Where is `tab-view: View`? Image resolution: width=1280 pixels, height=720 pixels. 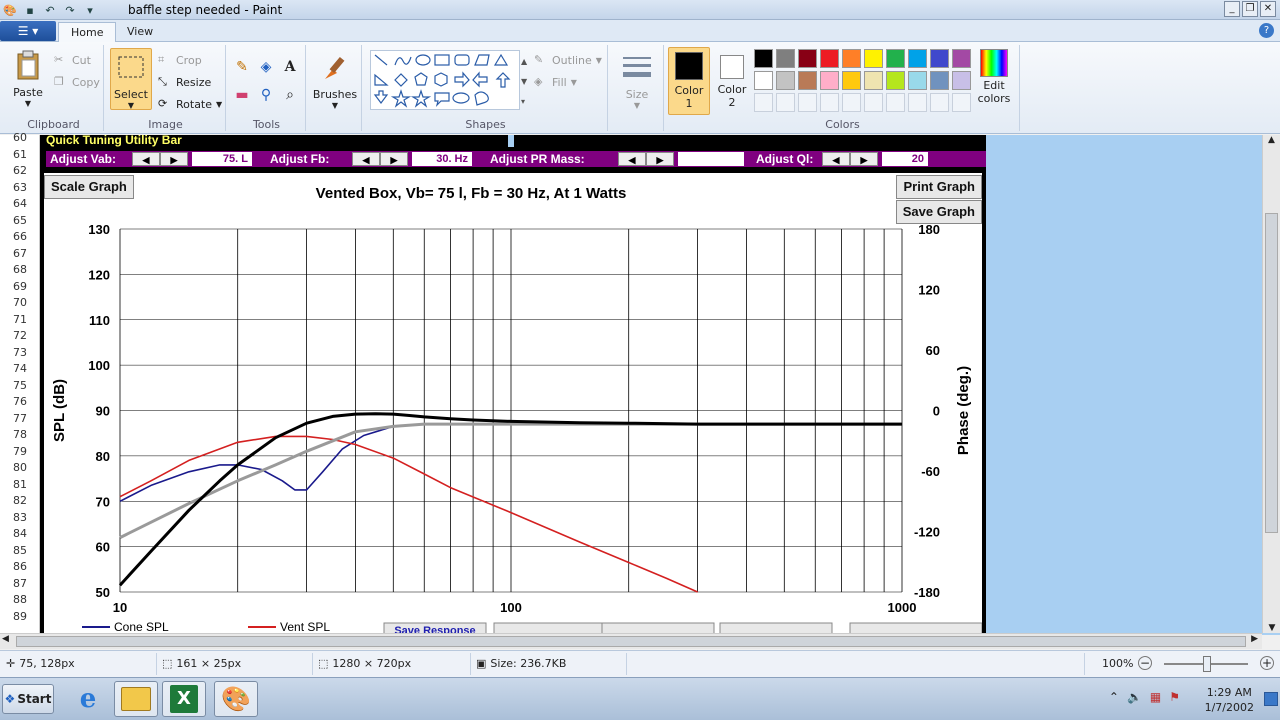 tab-view: View is located at coordinates (140, 32).